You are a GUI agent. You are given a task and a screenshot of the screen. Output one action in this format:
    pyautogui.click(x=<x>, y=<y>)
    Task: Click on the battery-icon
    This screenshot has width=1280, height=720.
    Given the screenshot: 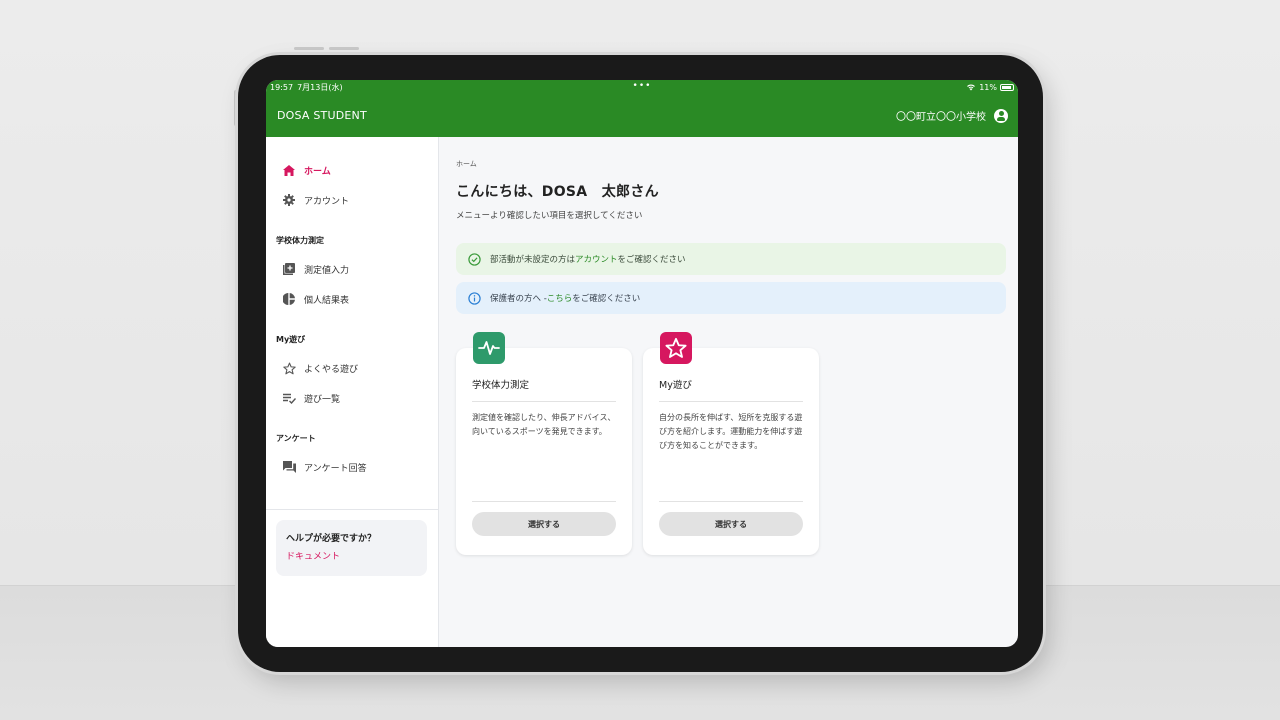 What is the action you would take?
    pyautogui.click(x=1007, y=87)
    